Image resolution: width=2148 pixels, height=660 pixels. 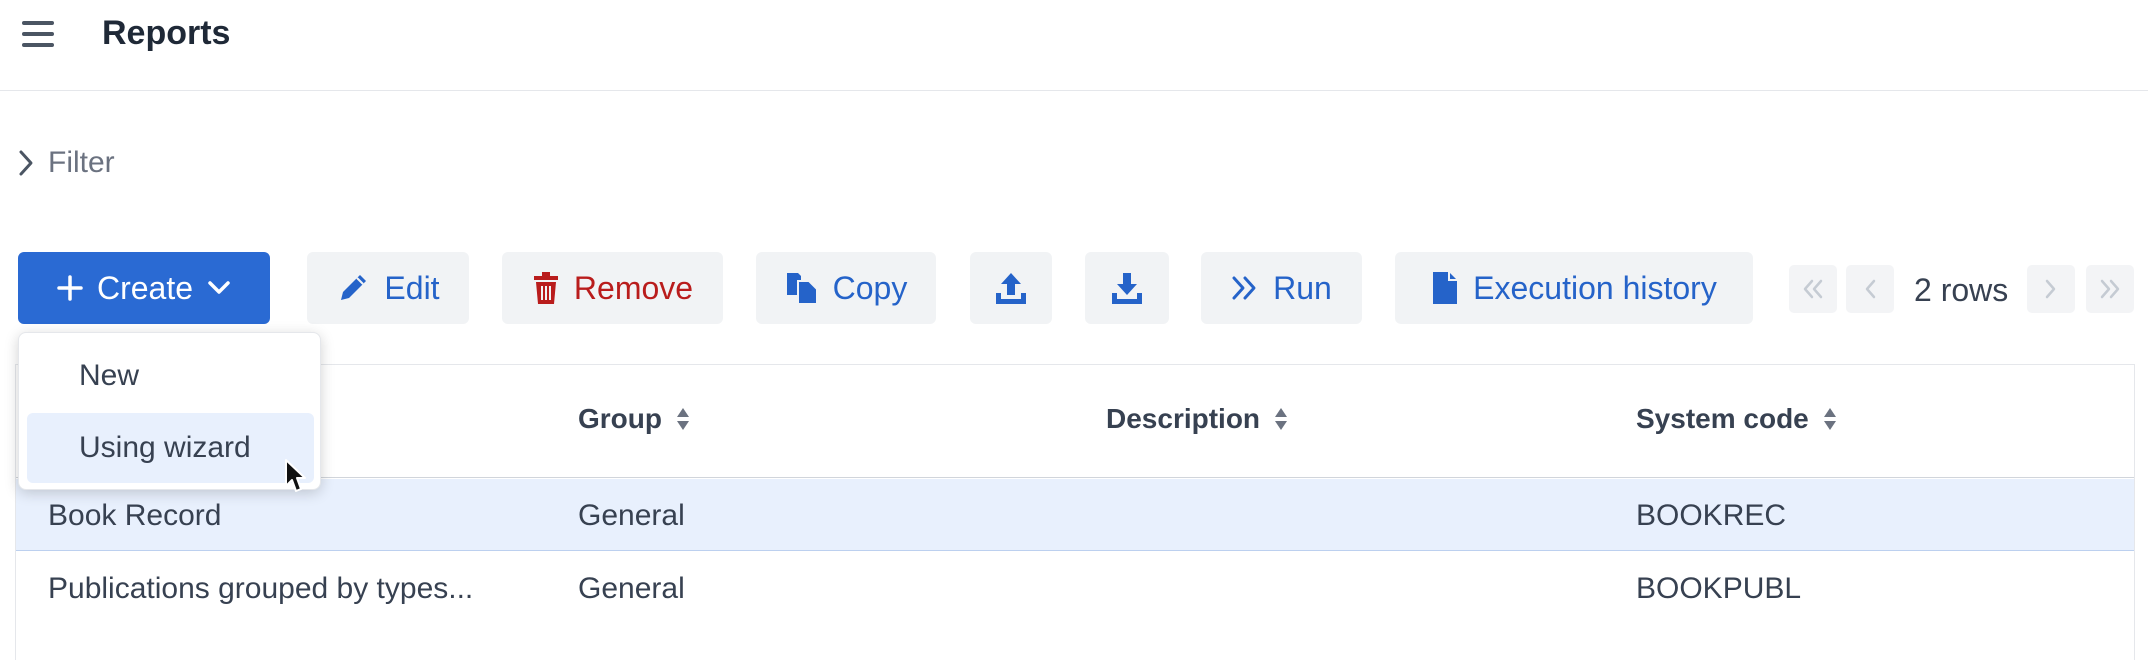 I want to click on run-button: Run, so click(x=1281, y=288).